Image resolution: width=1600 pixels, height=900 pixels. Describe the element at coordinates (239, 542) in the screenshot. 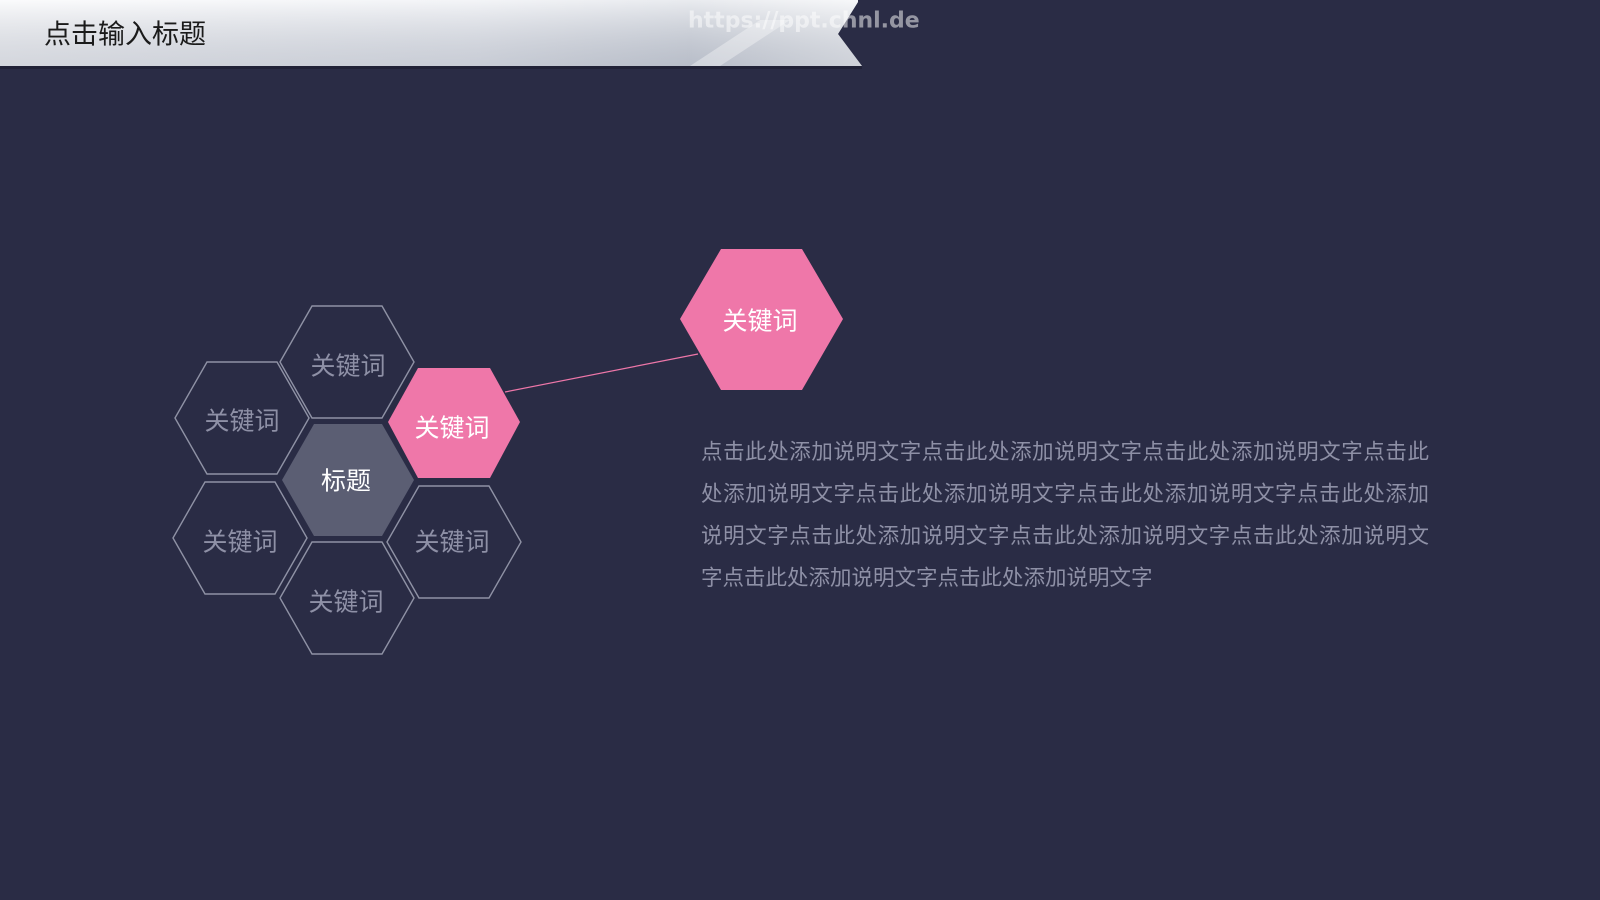

I see `hexagon-lower-left-label: 关键词` at that location.